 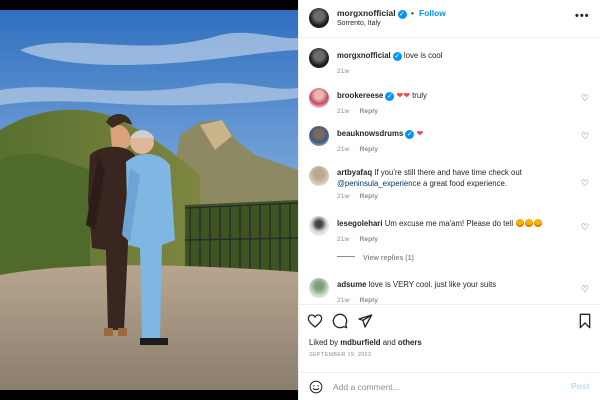 I want to click on paper-plane-icon, so click(x=365, y=321).